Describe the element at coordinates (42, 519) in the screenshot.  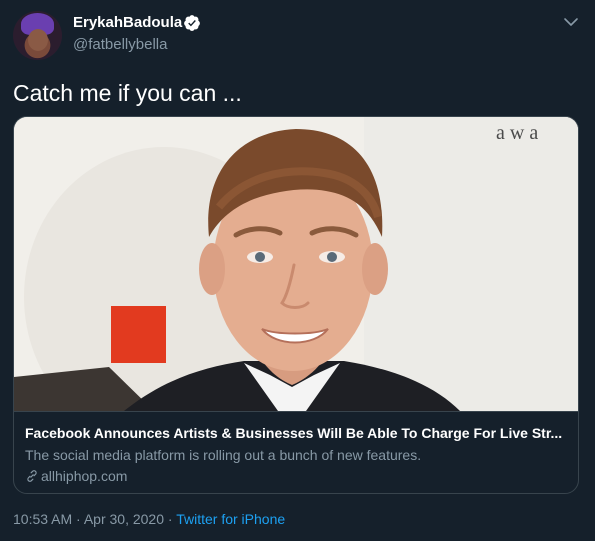
I see `tweet-time: 10:53 AM` at that location.